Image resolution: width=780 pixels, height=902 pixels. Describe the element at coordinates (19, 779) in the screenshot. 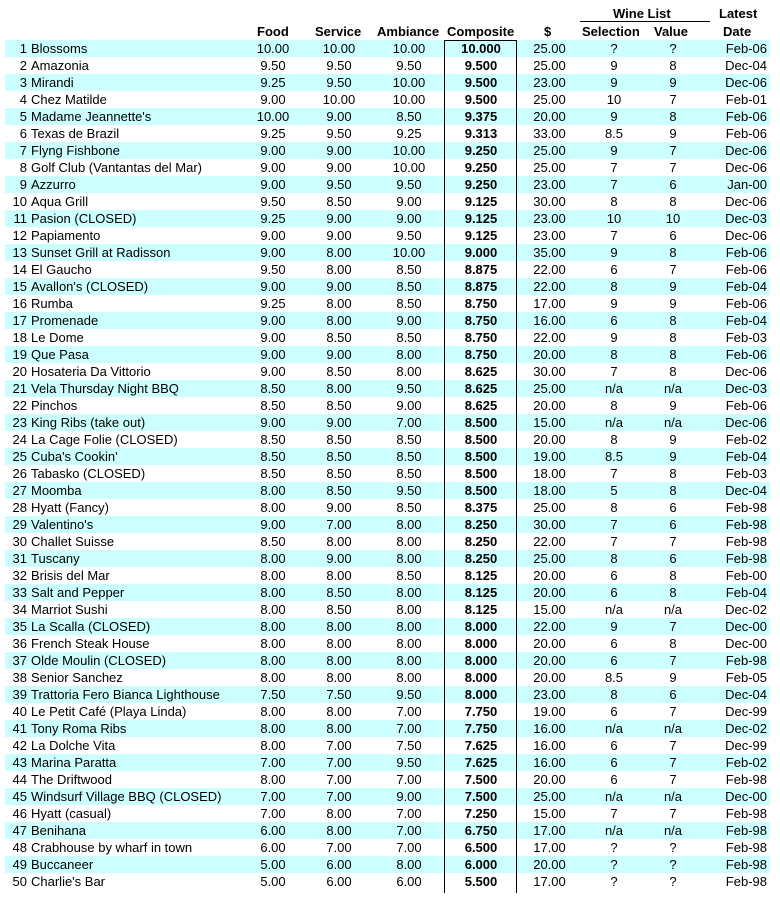

I see `row-rank: 44` at that location.